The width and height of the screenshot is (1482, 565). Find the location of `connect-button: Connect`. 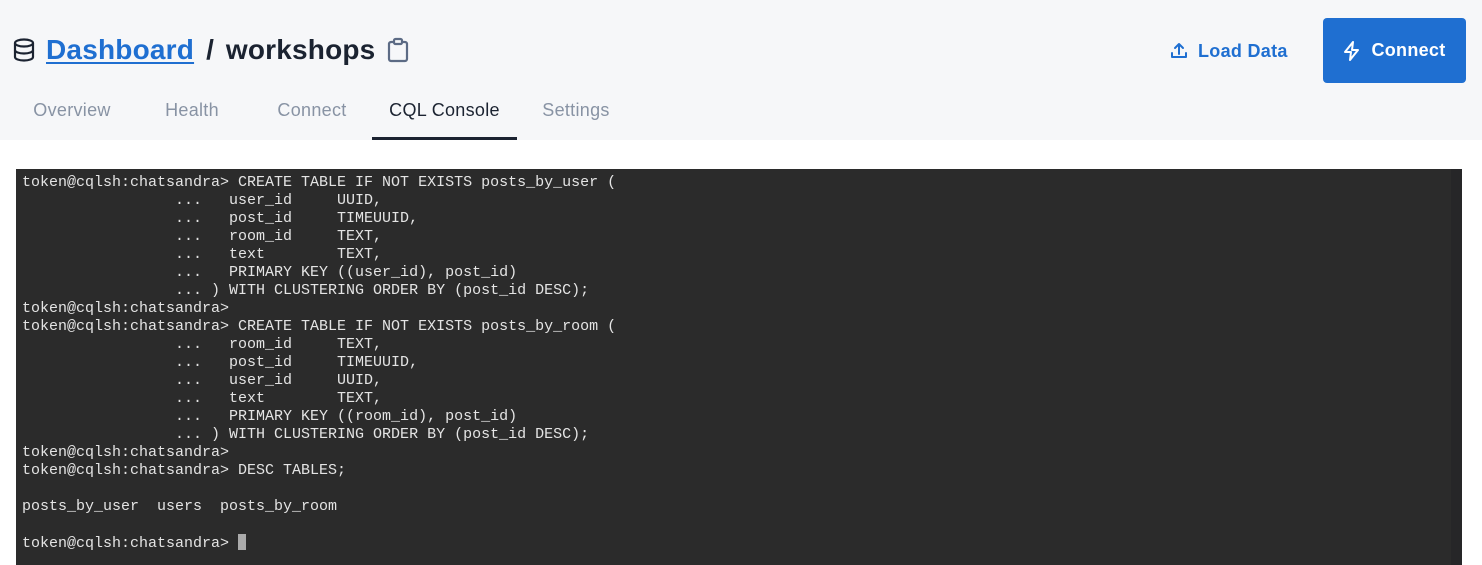

connect-button: Connect is located at coordinates (1394, 50).